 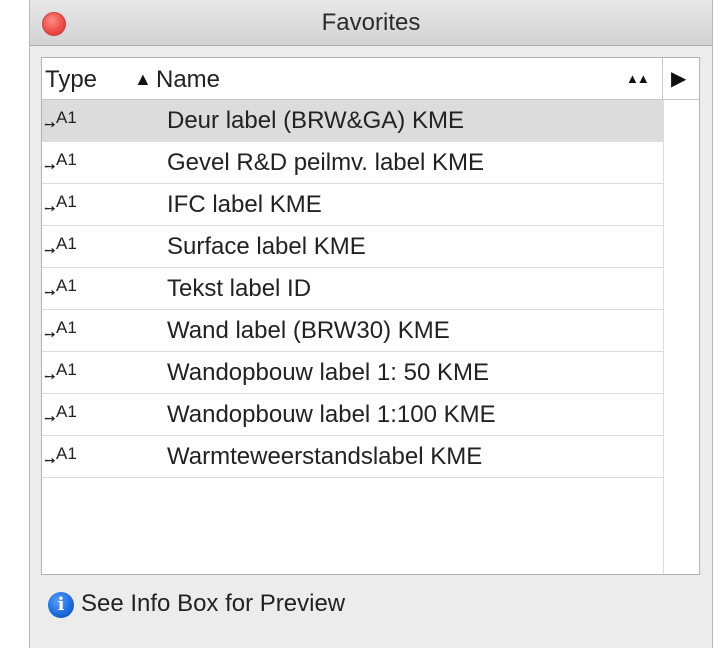 What do you see at coordinates (266, 246) in the screenshot?
I see `favorite-name: Surface label KME` at bounding box center [266, 246].